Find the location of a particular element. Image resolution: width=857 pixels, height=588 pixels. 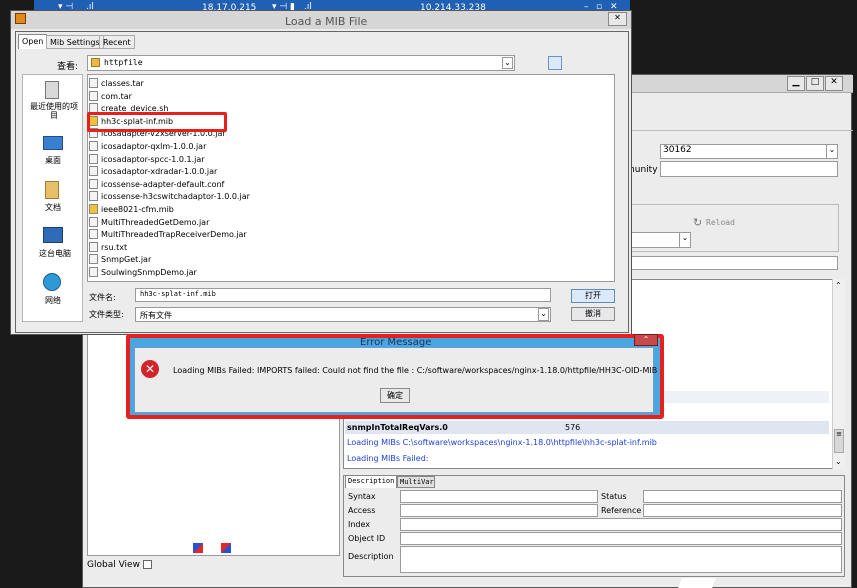

dialog-title: Load a MIB File is located at coordinates (326, 21).